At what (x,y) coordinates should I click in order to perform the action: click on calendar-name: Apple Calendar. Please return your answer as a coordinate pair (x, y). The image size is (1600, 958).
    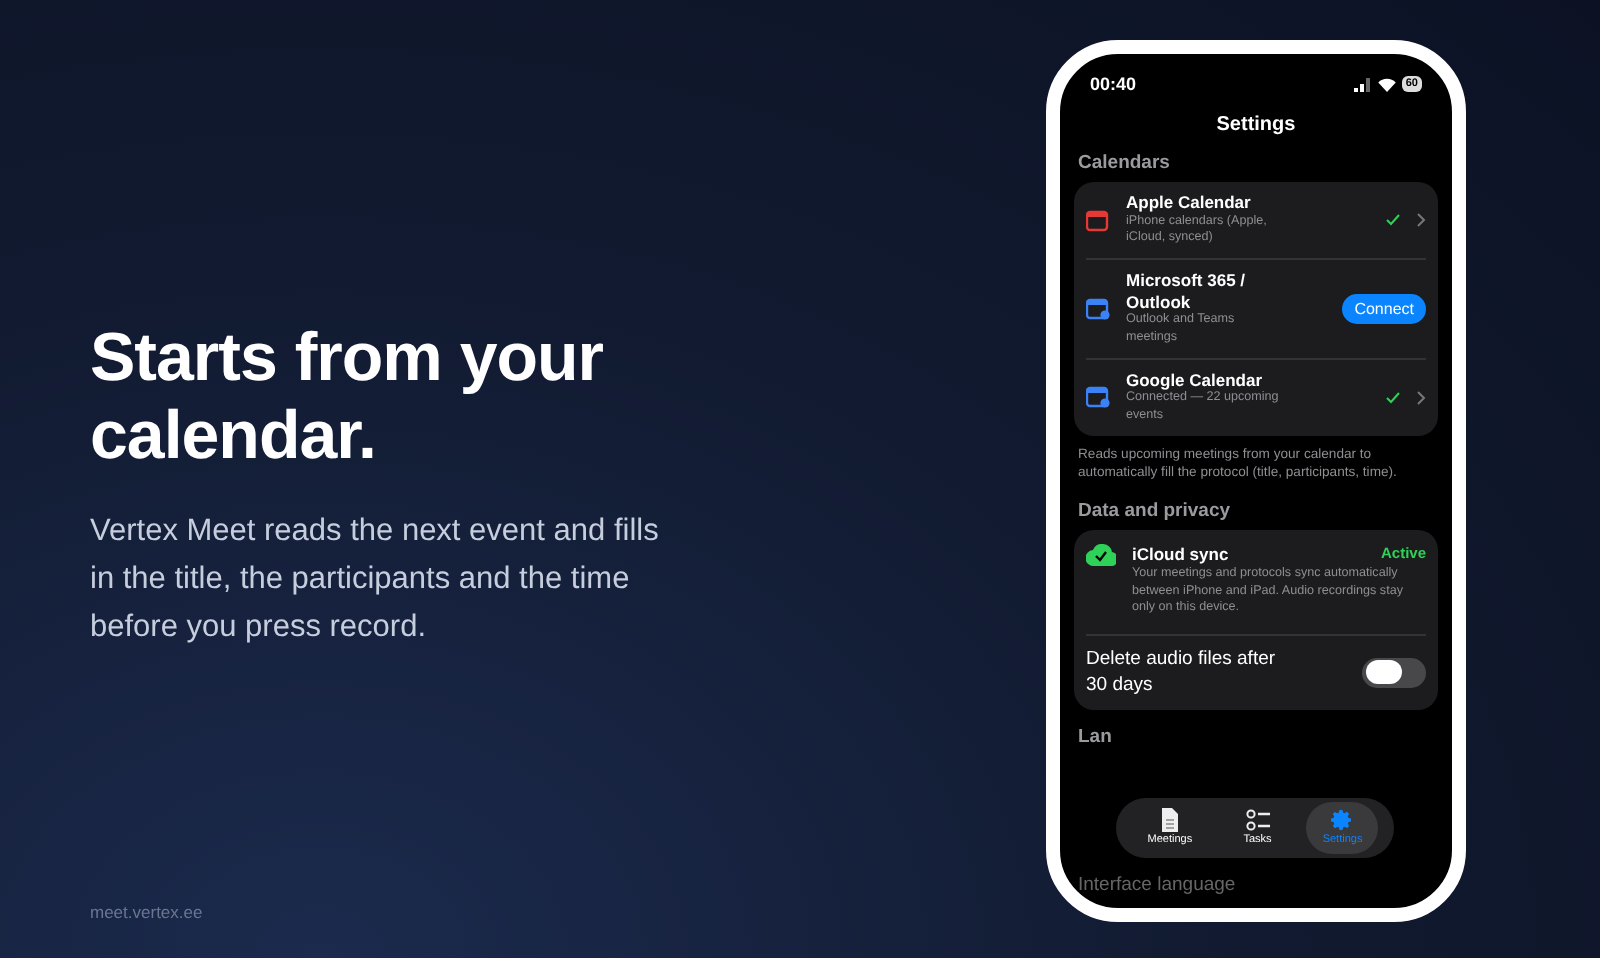
    Looking at the image, I should click on (1189, 202).